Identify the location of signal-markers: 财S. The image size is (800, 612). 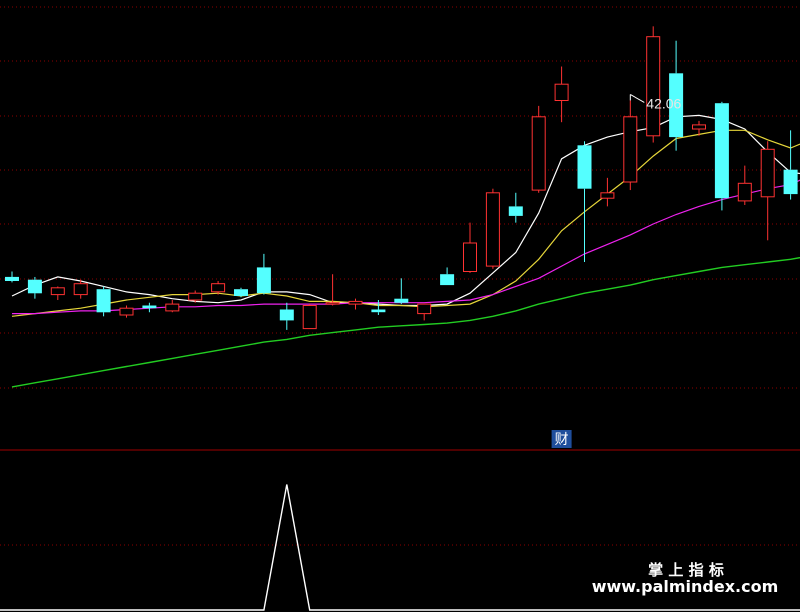
(561, 439).